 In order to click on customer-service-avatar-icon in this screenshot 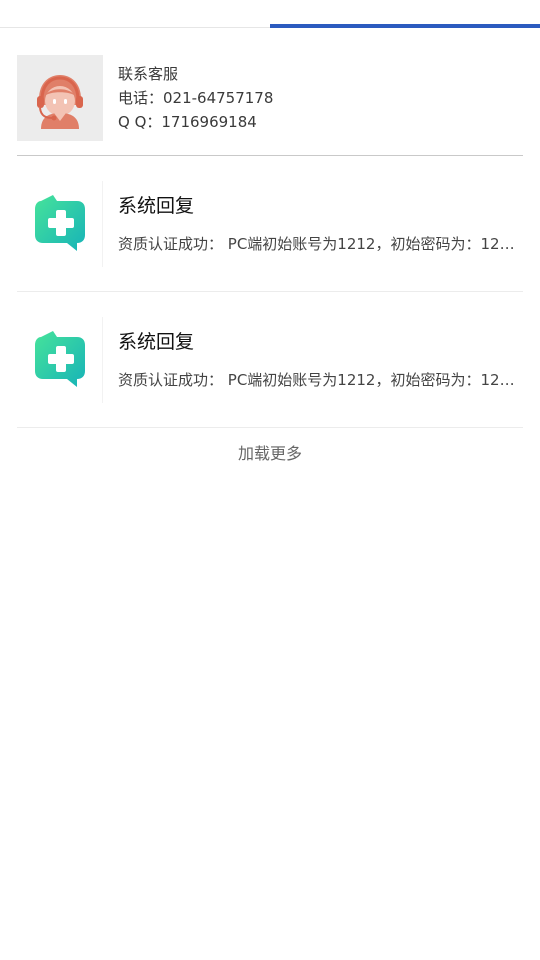, I will do `click(60, 98)`.